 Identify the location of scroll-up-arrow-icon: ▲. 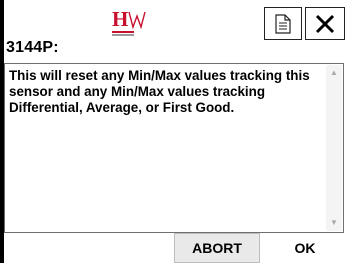
(334, 73).